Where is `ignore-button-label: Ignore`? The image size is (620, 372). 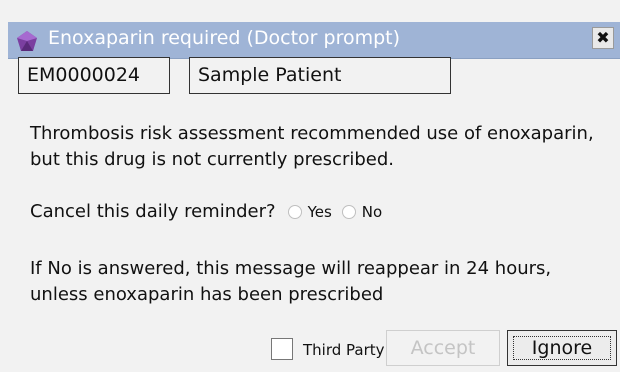
ignore-button-label: Ignore is located at coordinates (562, 348).